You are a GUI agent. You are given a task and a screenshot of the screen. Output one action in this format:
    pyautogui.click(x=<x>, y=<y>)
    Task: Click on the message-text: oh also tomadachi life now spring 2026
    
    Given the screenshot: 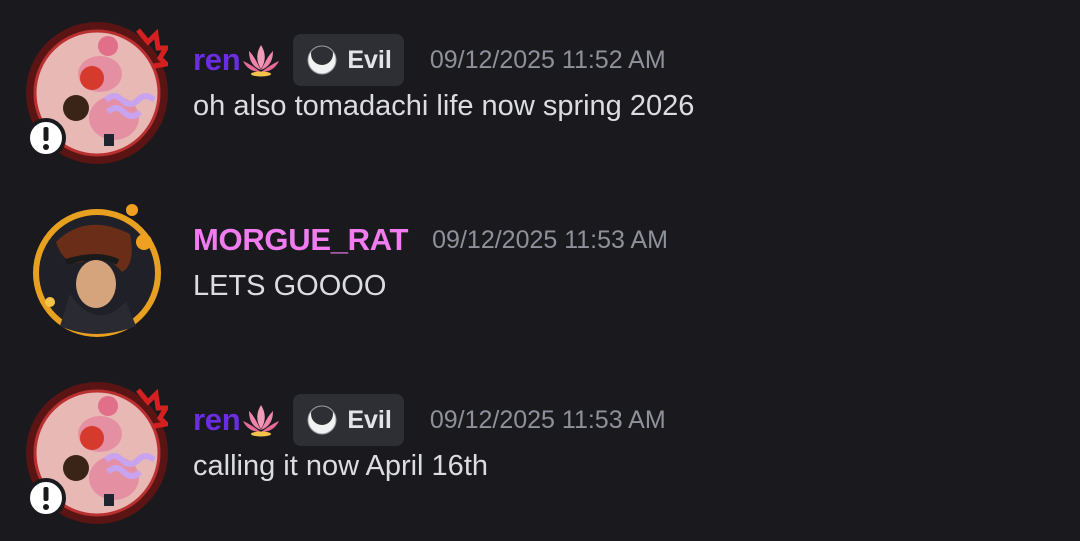 What is the action you would take?
    pyautogui.click(x=444, y=106)
    